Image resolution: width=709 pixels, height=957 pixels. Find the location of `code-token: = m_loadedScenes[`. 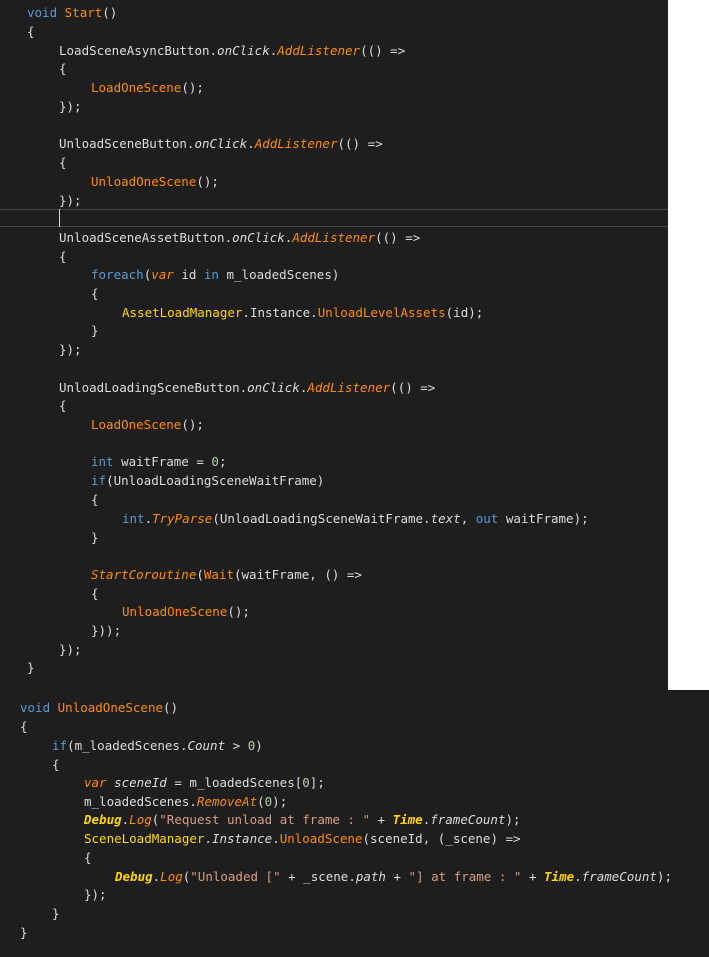

code-token: = m_loadedScenes[ is located at coordinates (234, 782).